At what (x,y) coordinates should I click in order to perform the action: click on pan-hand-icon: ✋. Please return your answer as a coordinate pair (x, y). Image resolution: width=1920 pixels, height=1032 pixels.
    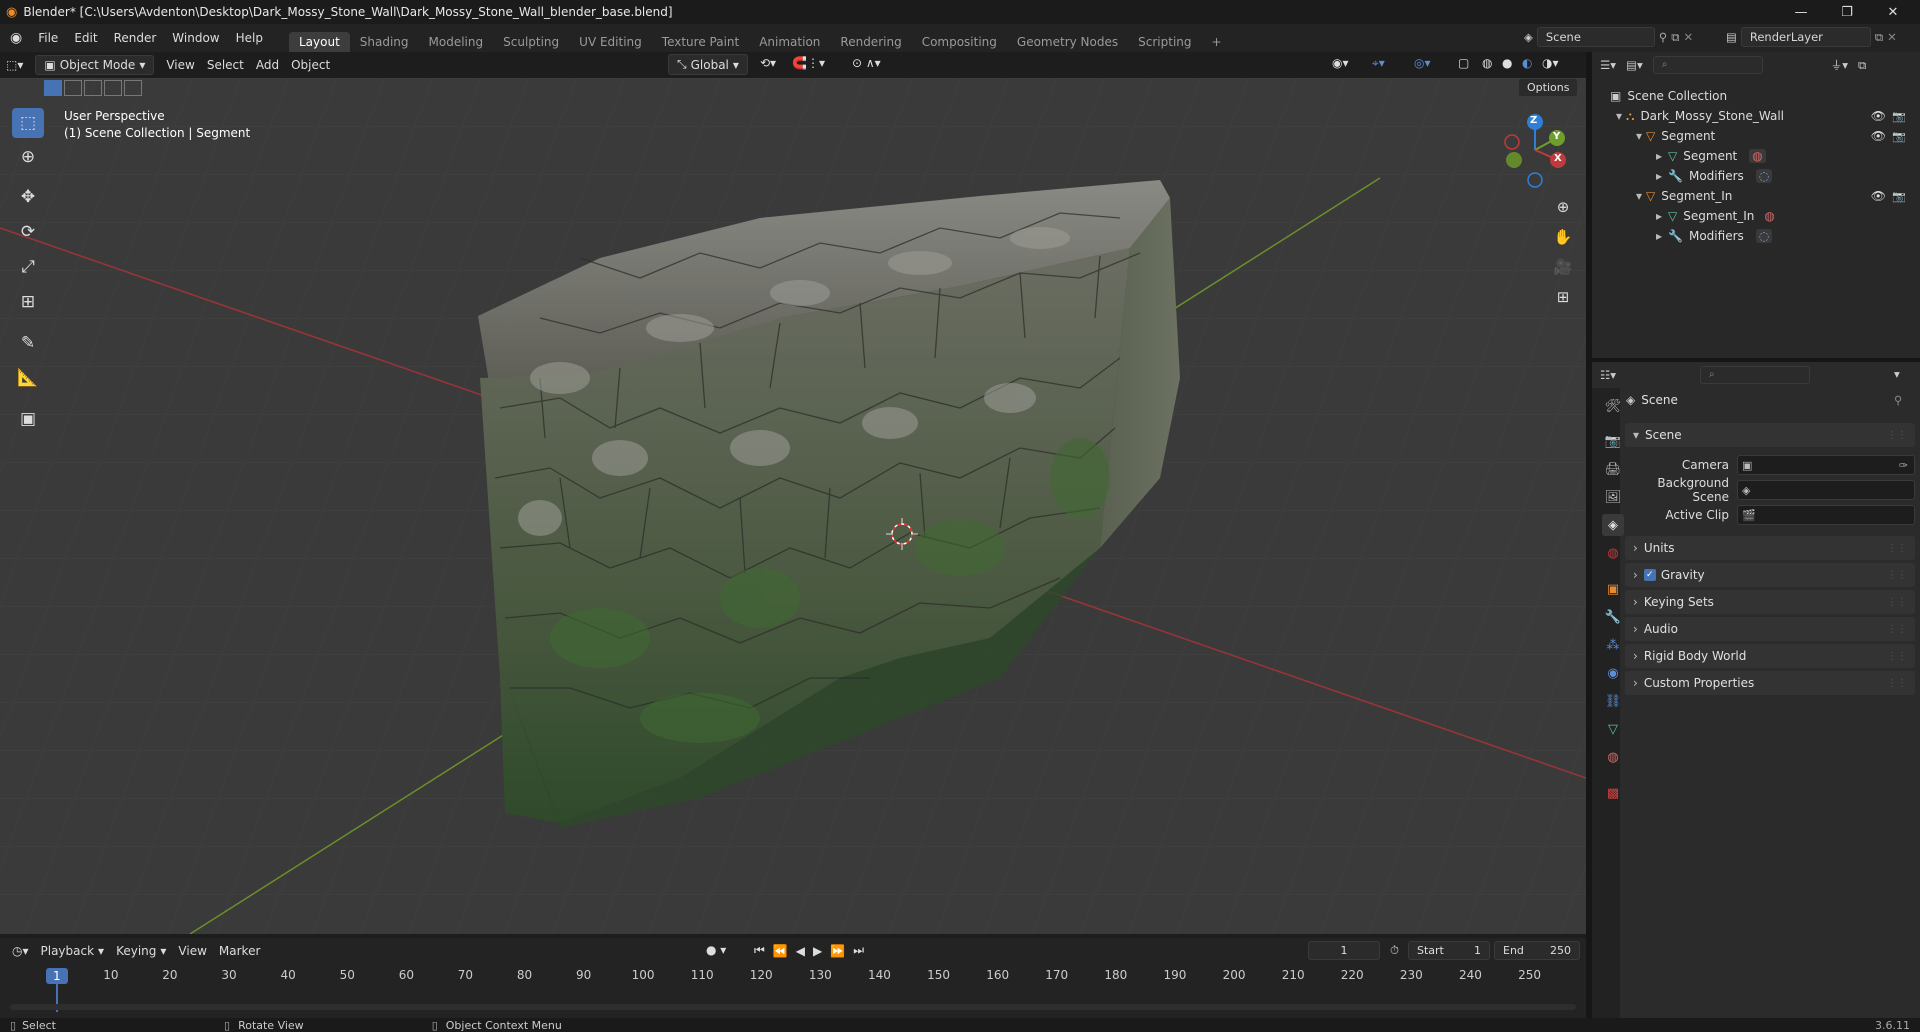
    Looking at the image, I should click on (1563, 237).